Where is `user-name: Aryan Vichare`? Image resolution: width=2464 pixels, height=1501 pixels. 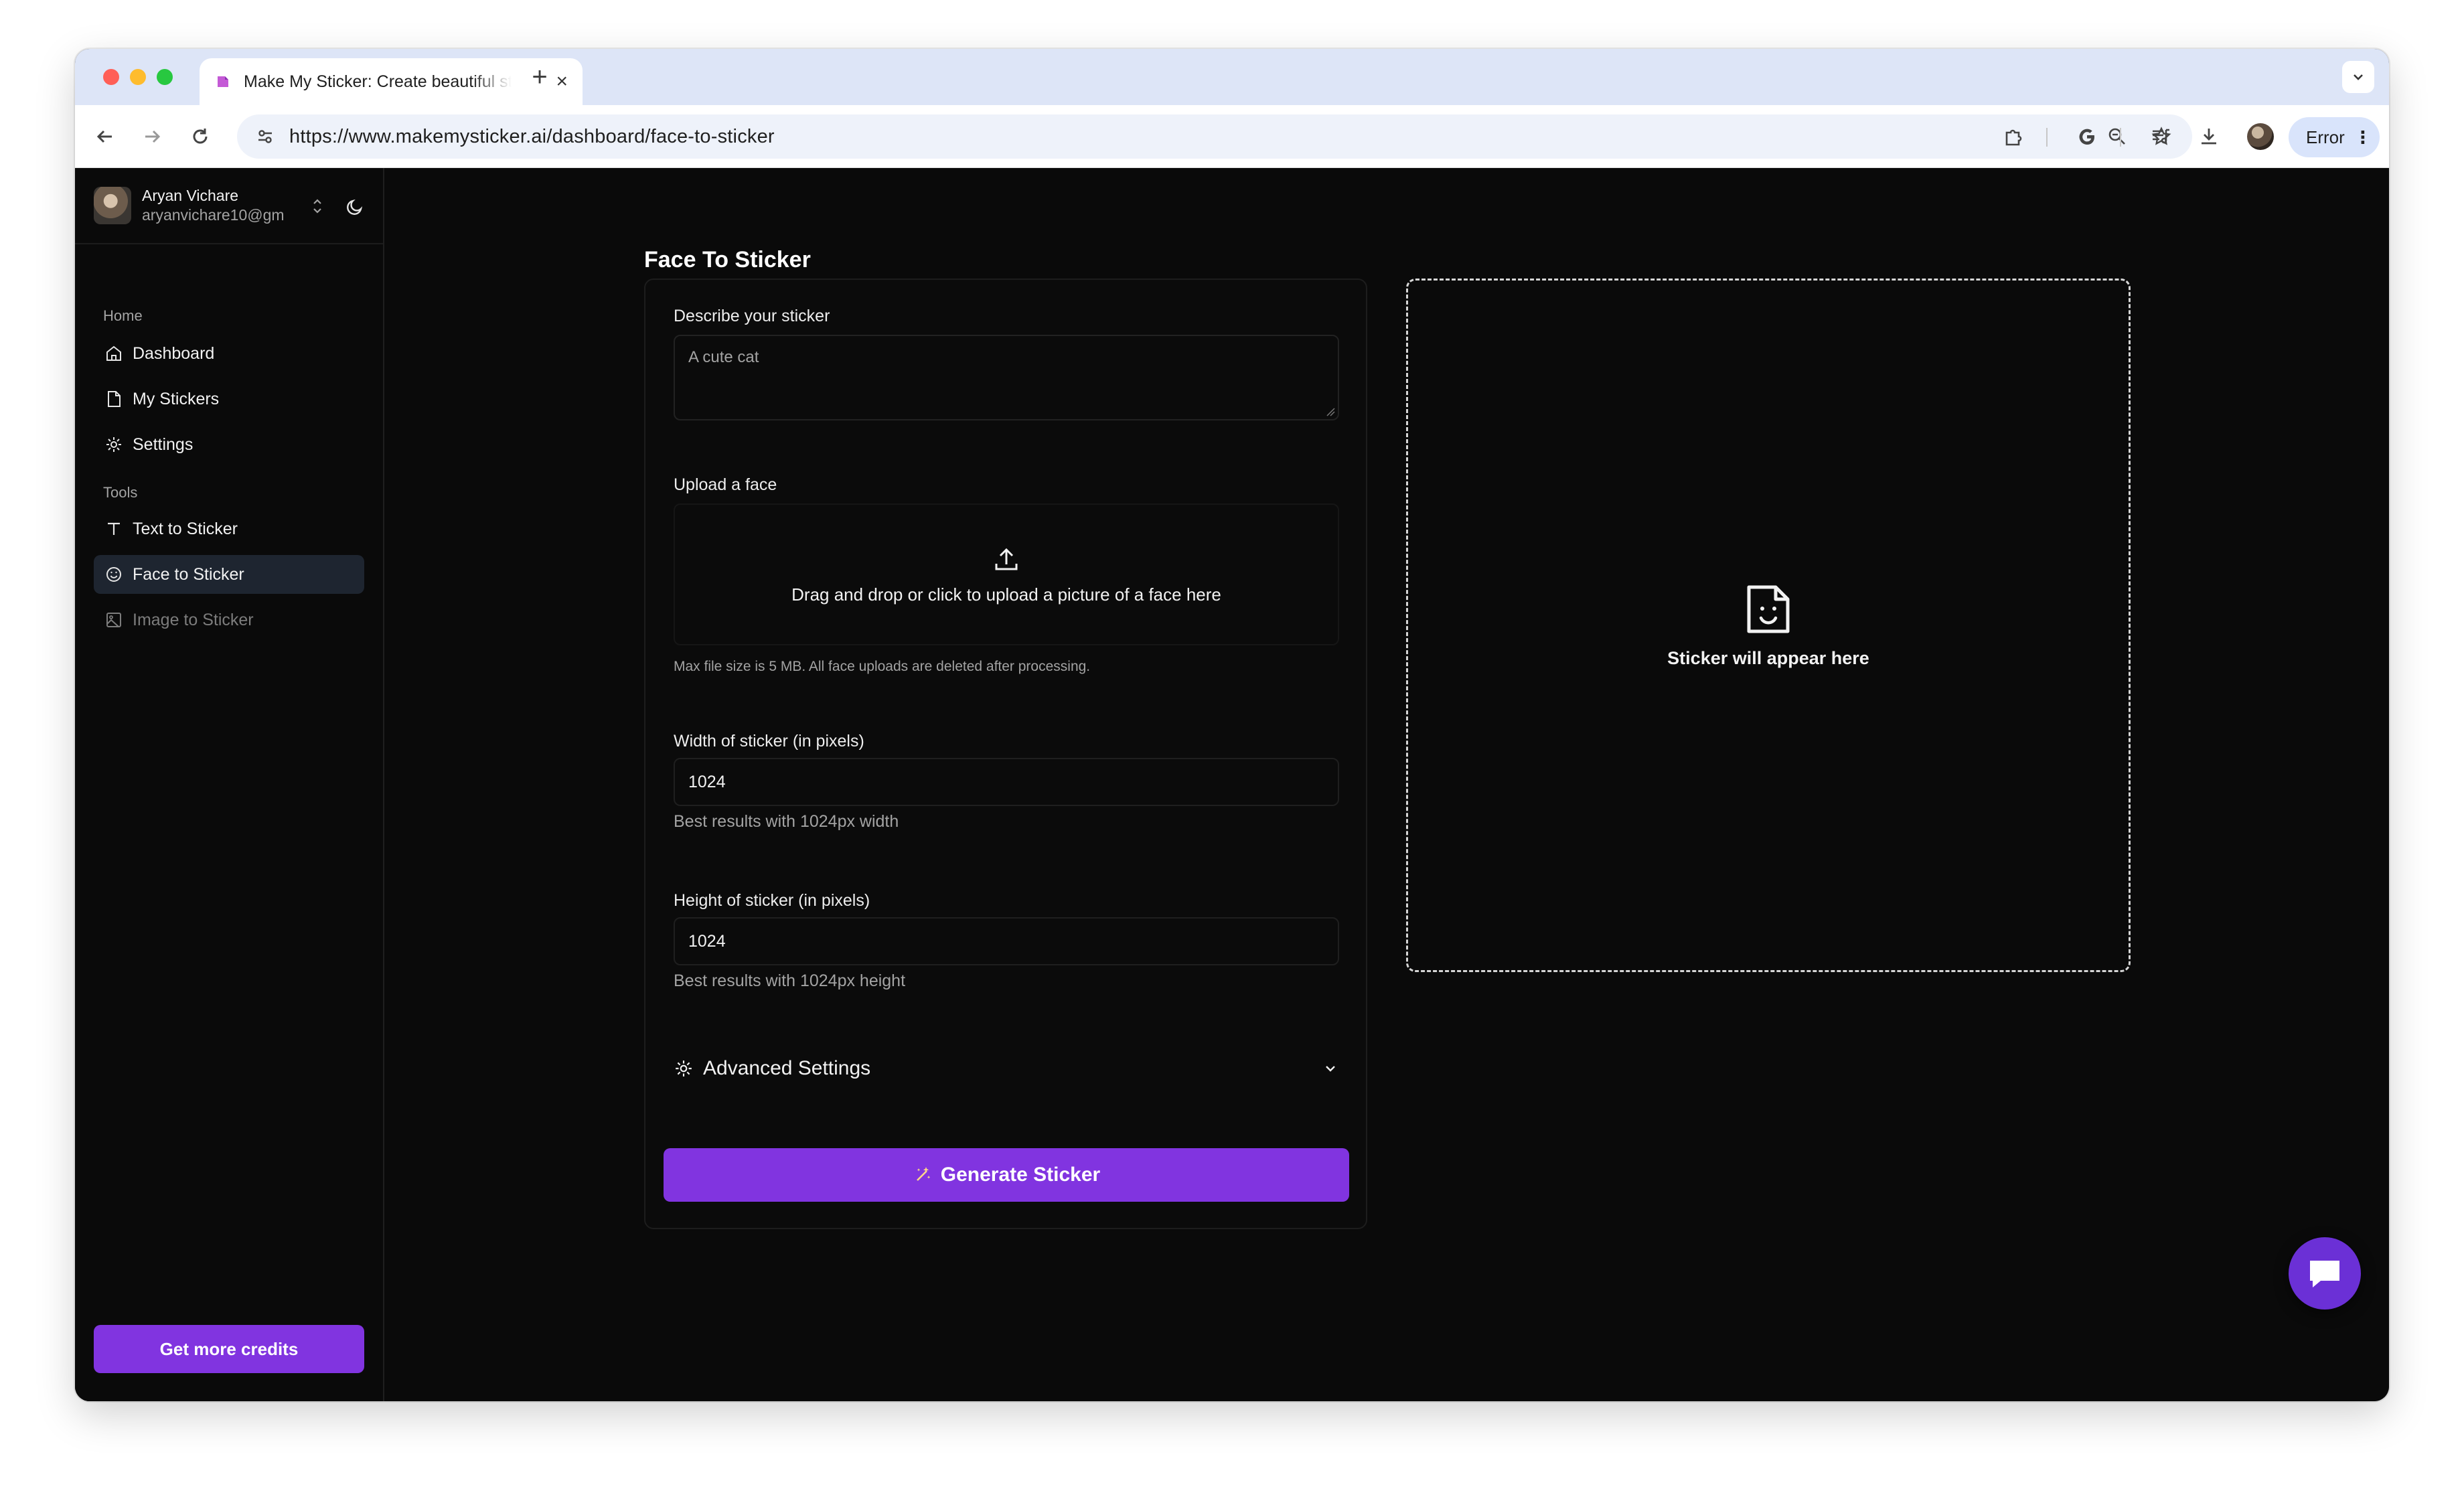
user-name: Aryan Vichare is located at coordinates (190, 195).